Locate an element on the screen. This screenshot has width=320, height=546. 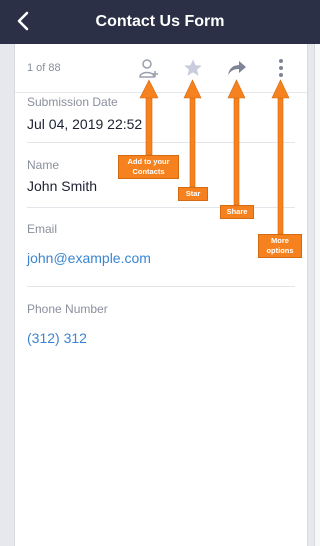
more-vertical-icon is located at coordinates (281, 68).